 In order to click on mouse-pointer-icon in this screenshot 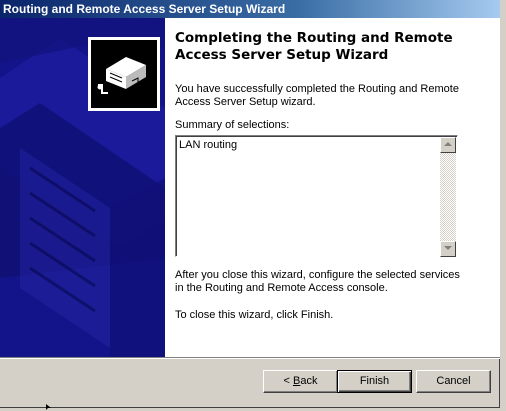, I will do `click(48, 407)`.